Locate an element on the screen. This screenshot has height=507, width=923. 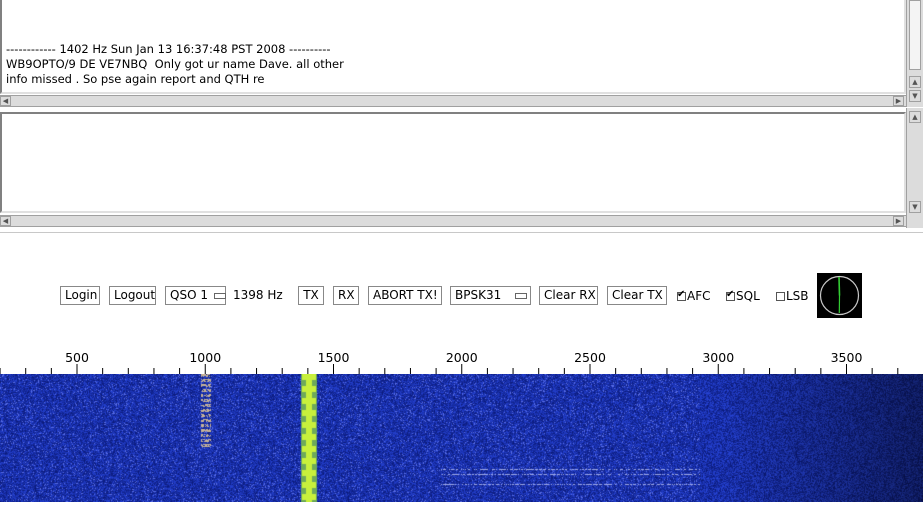
logout-button: Logout is located at coordinates (132, 295).